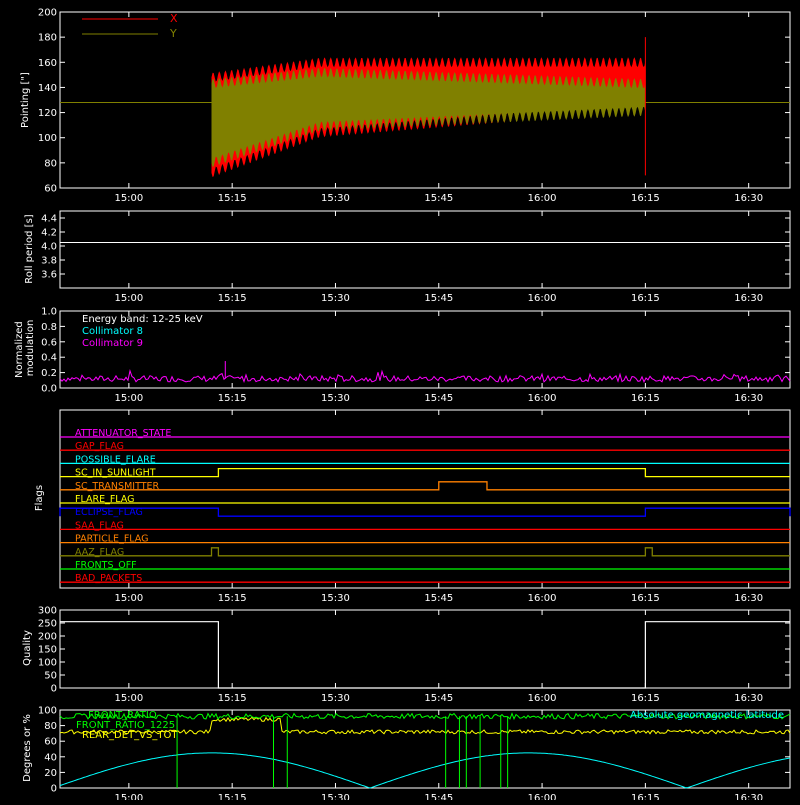 The width and height of the screenshot is (800, 805). I want to click on ratios-ylabel: Degrees or %, so click(27, 748).